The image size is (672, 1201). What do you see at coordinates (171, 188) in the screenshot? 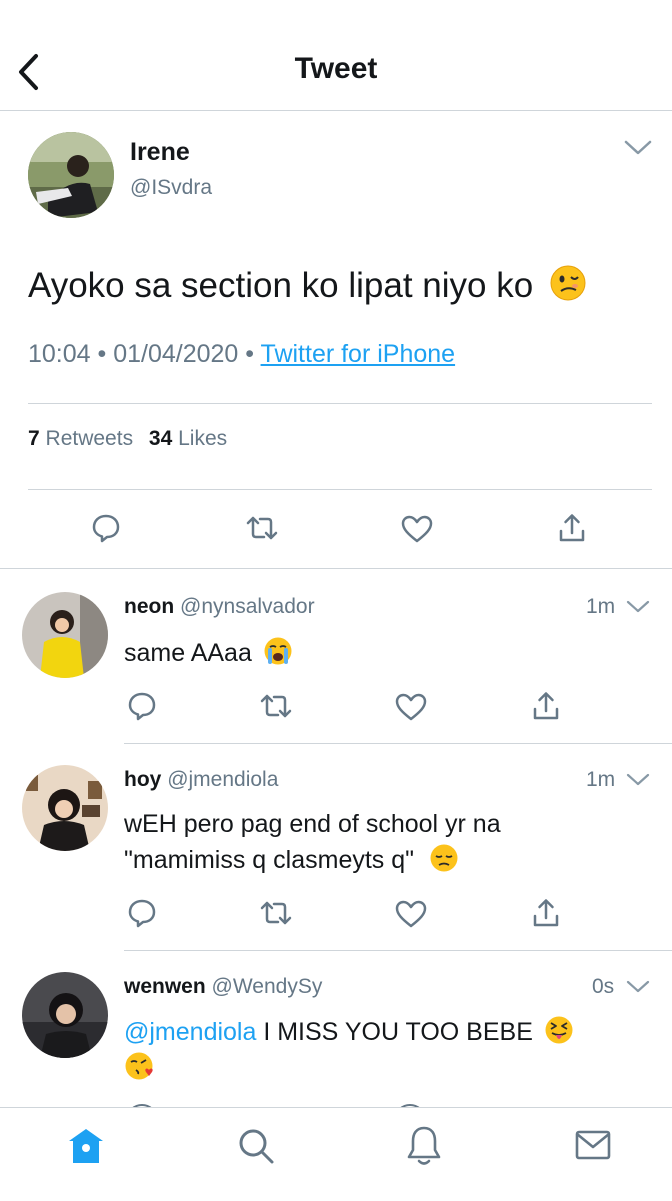
I see `author-handle: @ISvdra` at bounding box center [171, 188].